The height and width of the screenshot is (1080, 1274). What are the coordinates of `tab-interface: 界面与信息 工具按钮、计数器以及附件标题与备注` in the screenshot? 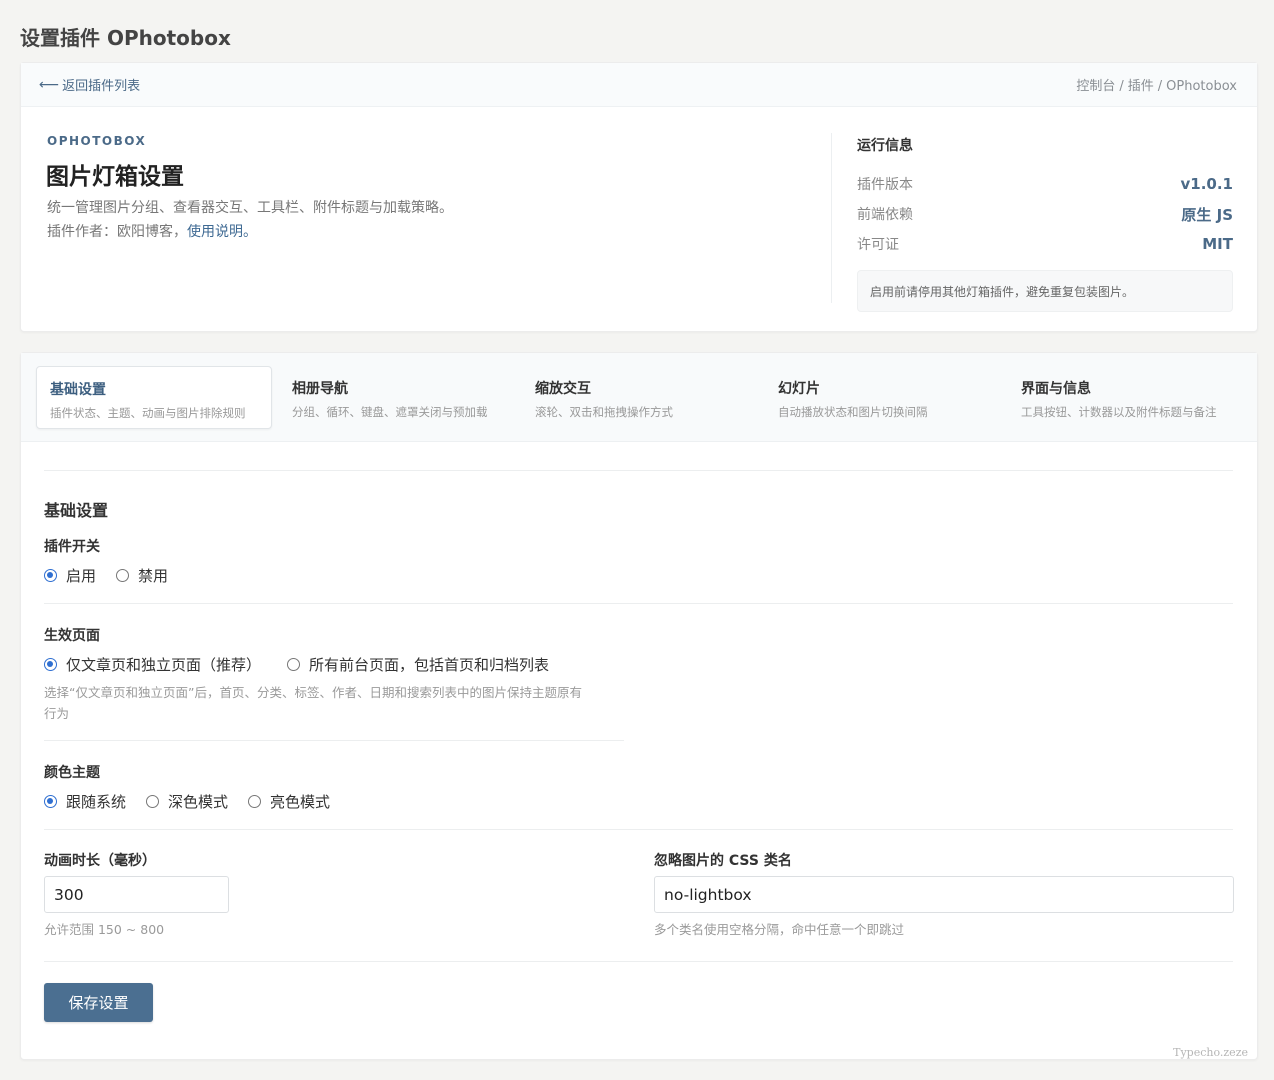 It's located at (1126, 397).